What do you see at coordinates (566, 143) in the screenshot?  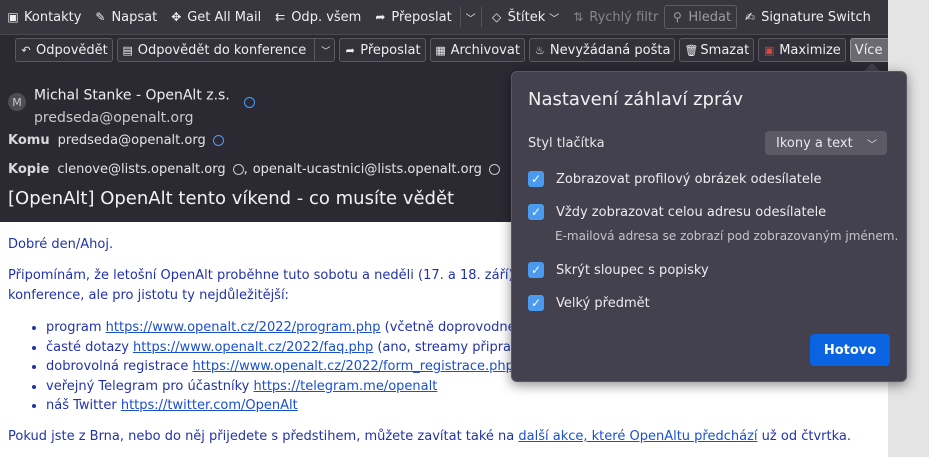 I see `button-style-label: Styl tlačítka` at bounding box center [566, 143].